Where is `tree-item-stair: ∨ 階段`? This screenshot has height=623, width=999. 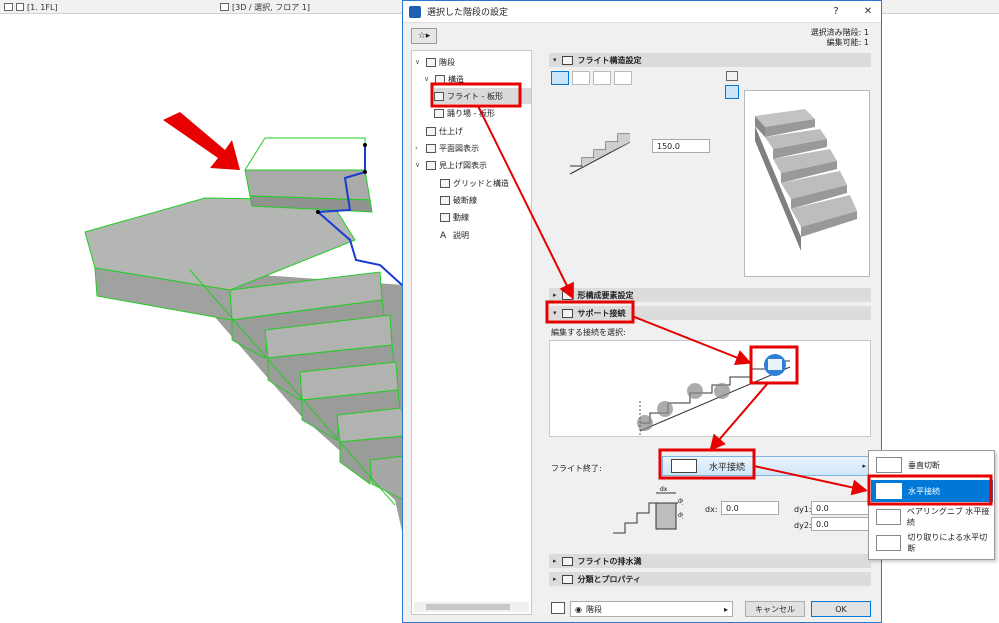
tree-item-stair: ∨ 階段 is located at coordinates (435, 62).